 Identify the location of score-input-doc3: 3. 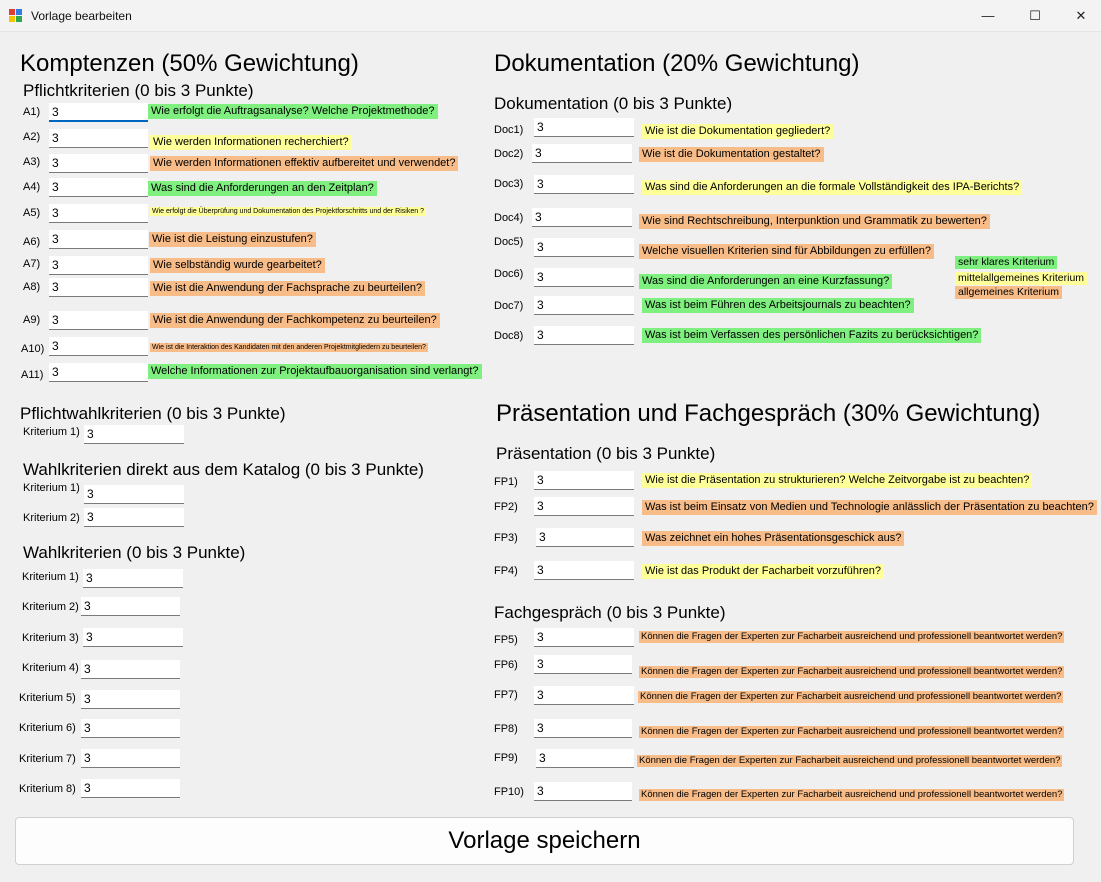
(584, 184).